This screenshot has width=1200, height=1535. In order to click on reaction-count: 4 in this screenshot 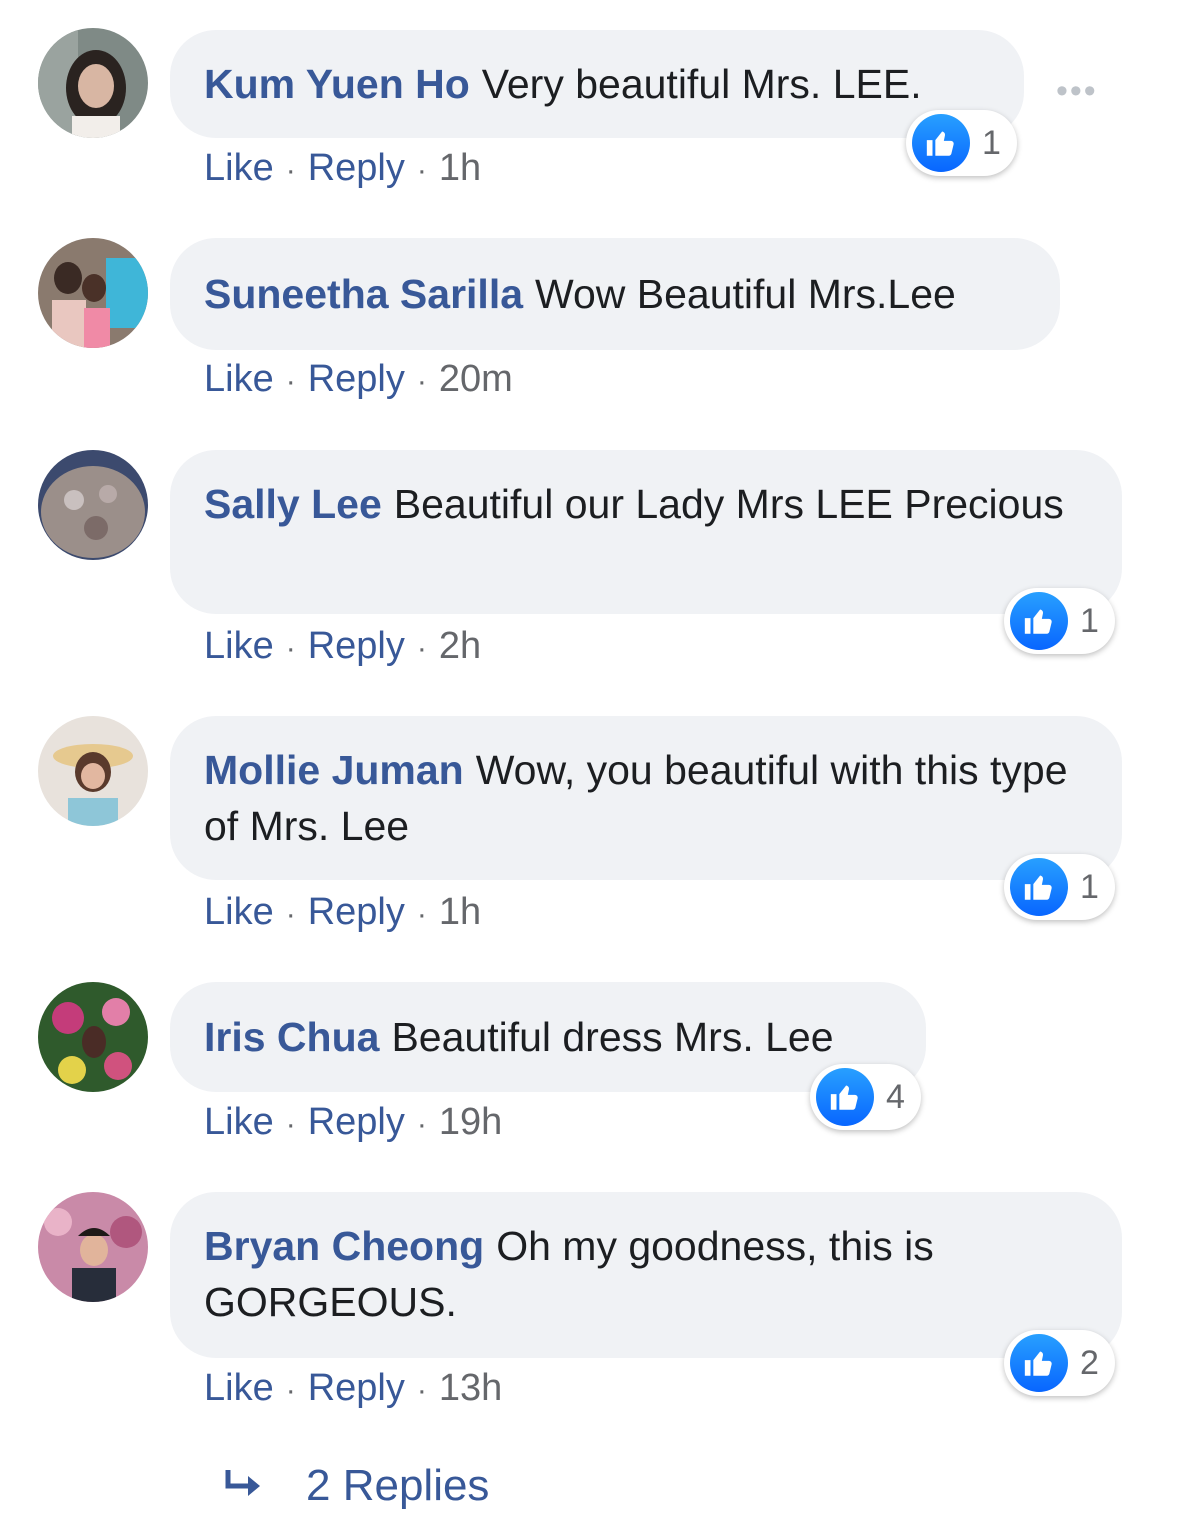, I will do `click(865, 1097)`.